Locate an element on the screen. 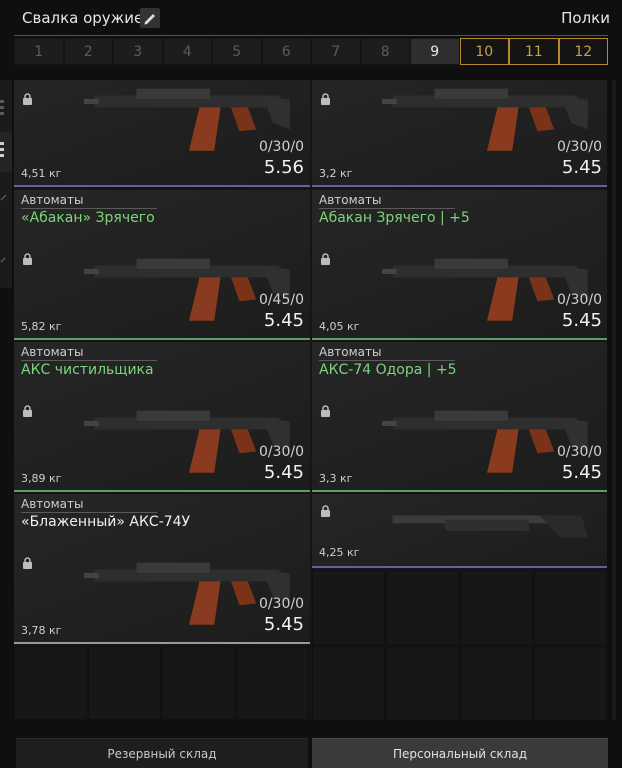 The image size is (622, 768). item-weight: 3,78 кг is located at coordinates (41, 630).